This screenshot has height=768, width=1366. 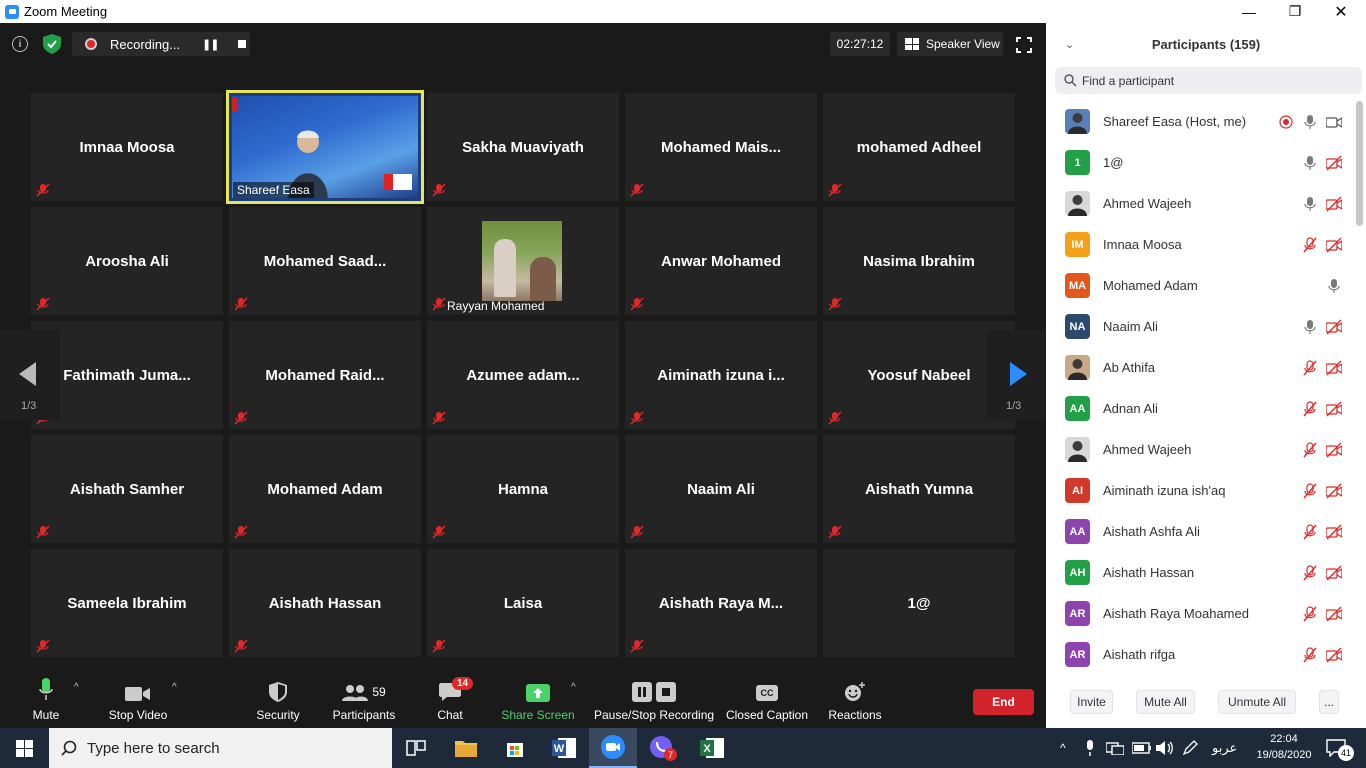 I want to click on participant-row: Ab Athifa, so click(x=1200, y=367).